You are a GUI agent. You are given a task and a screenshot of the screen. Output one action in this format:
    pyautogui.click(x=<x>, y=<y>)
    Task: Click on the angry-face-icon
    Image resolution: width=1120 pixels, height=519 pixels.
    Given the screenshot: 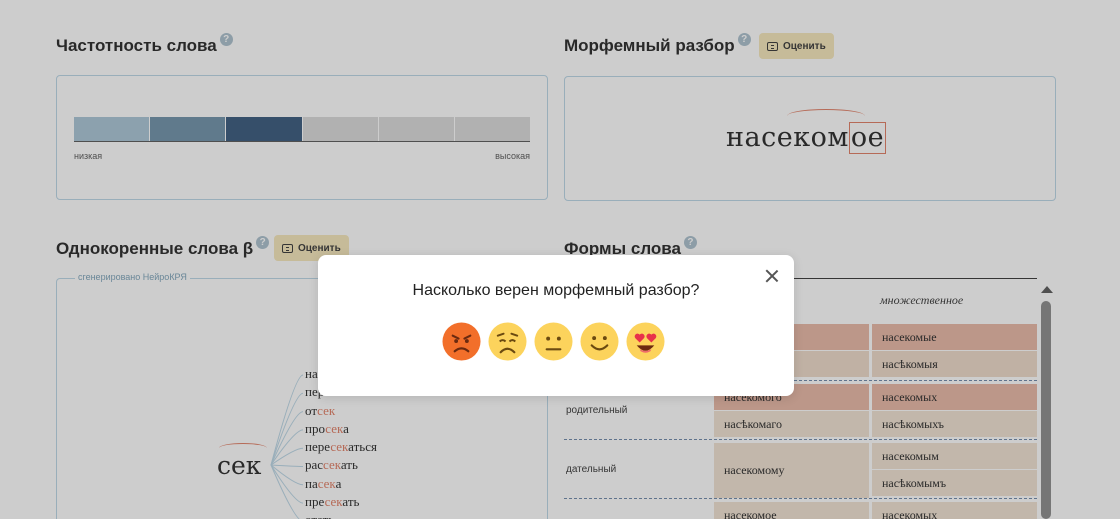 What is the action you would take?
    pyautogui.click(x=461, y=341)
    